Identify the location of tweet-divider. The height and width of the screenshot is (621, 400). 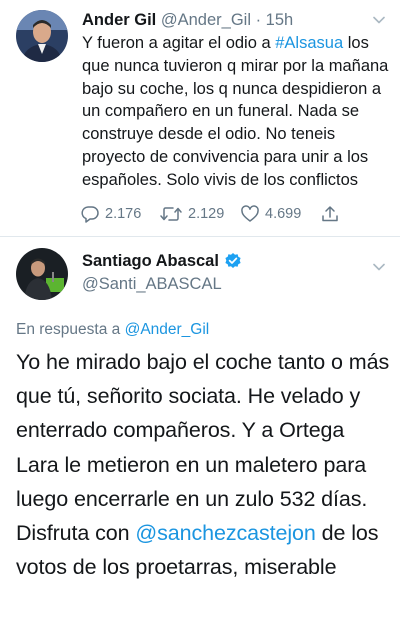
(200, 236).